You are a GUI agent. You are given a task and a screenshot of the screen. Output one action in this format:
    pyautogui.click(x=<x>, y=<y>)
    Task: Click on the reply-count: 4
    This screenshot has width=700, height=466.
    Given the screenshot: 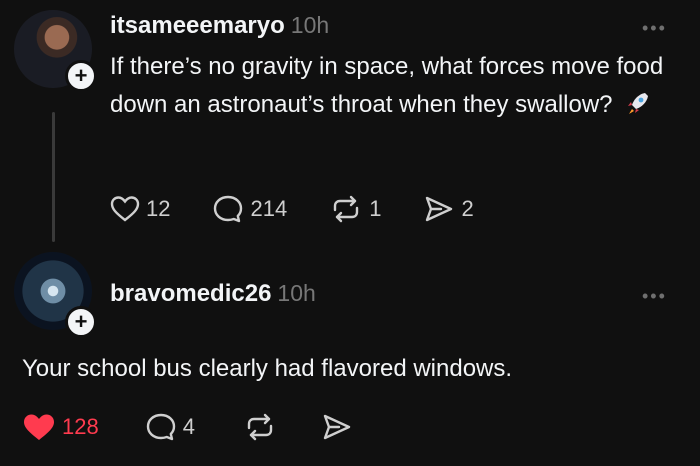 What is the action you would take?
    pyautogui.click(x=188, y=426)
    